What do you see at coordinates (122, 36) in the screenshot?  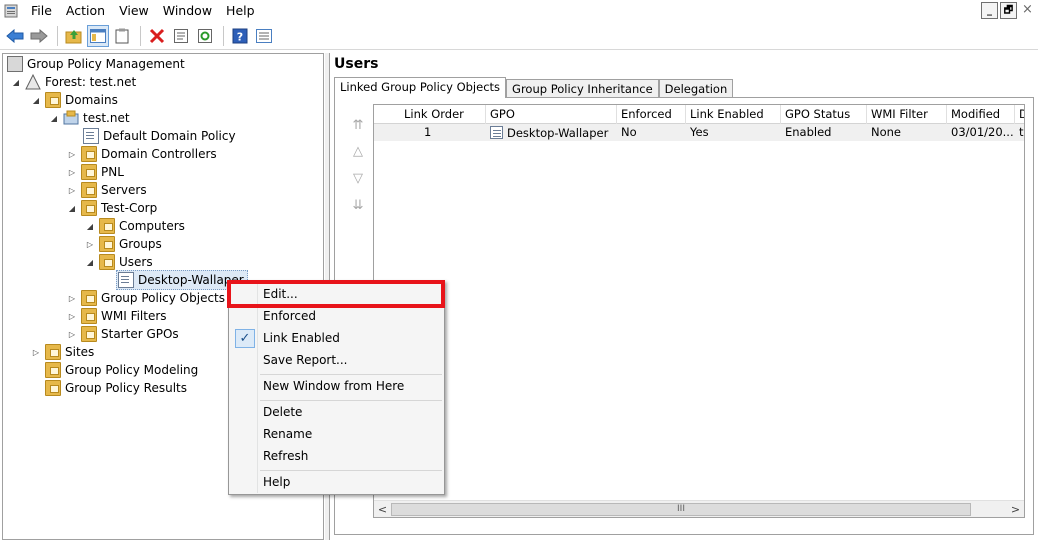 I see `clipboard-button` at bounding box center [122, 36].